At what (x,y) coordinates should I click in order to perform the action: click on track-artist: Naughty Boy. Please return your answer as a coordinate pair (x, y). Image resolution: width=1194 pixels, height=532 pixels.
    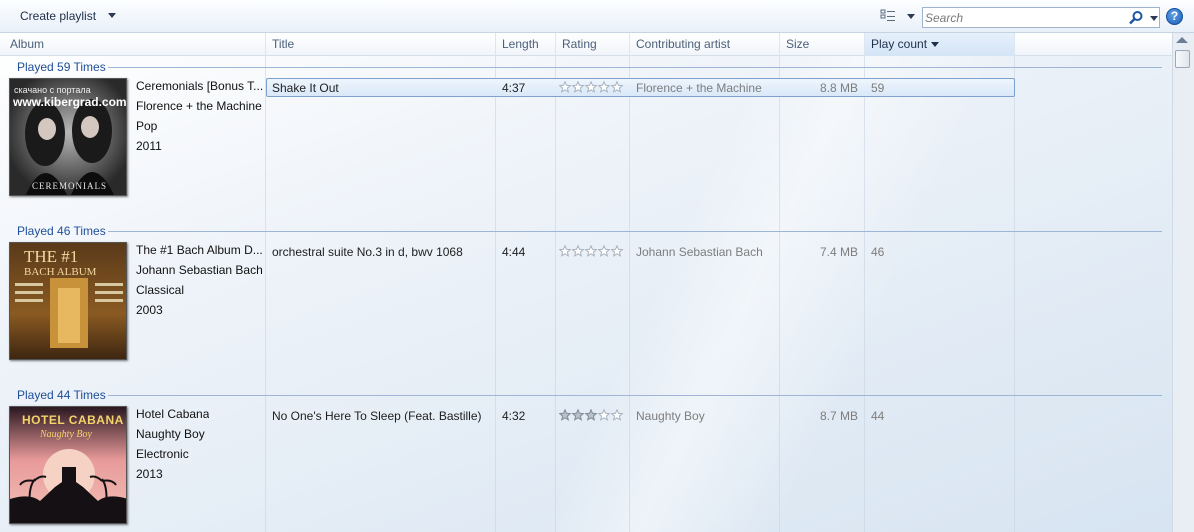
    Looking at the image, I should click on (670, 416).